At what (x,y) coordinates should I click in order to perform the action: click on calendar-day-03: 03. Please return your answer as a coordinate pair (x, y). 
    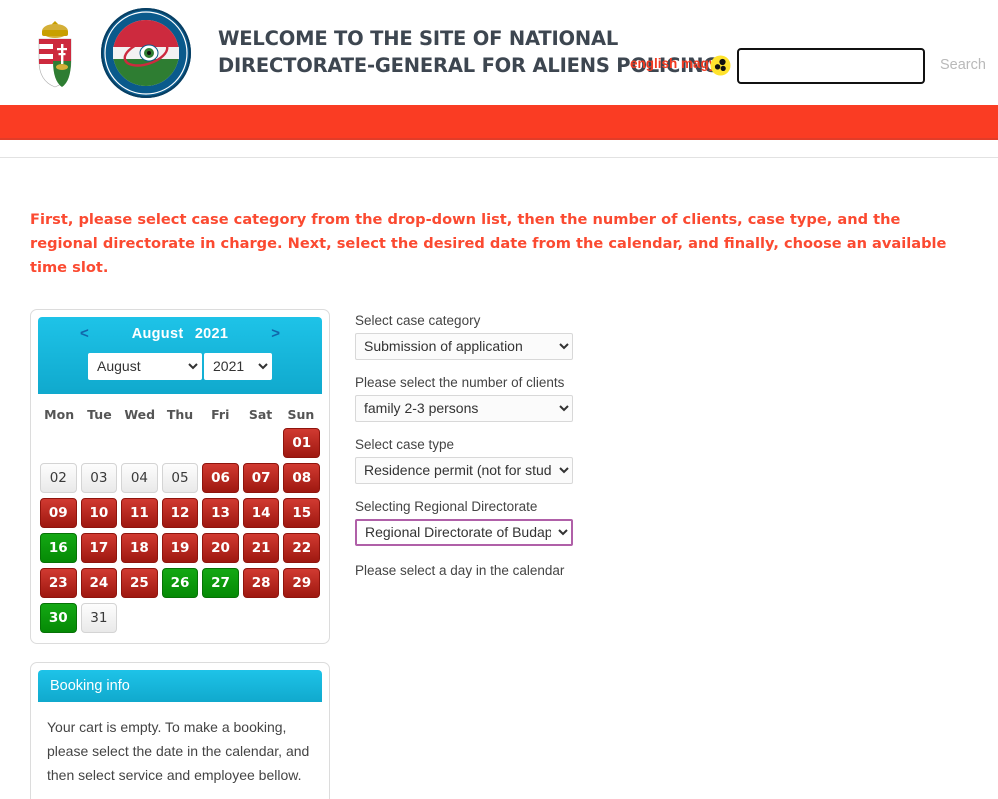
    Looking at the image, I should click on (99, 477).